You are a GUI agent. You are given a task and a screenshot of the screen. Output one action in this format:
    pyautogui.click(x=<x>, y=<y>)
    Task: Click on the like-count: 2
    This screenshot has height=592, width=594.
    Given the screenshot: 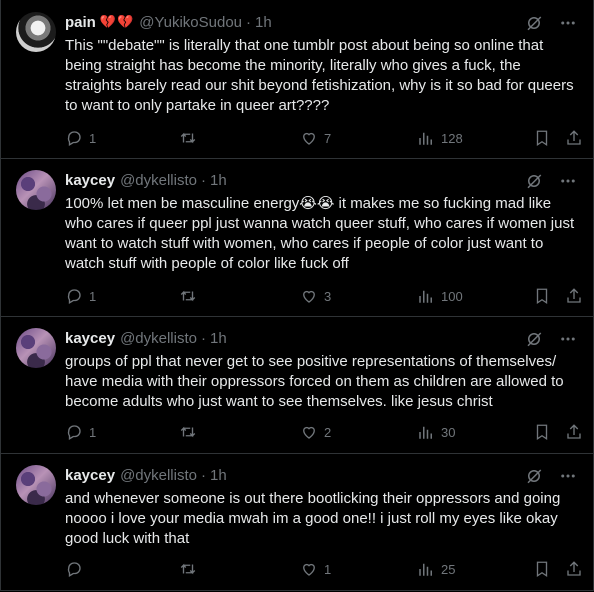 What is the action you would take?
    pyautogui.click(x=328, y=432)
    